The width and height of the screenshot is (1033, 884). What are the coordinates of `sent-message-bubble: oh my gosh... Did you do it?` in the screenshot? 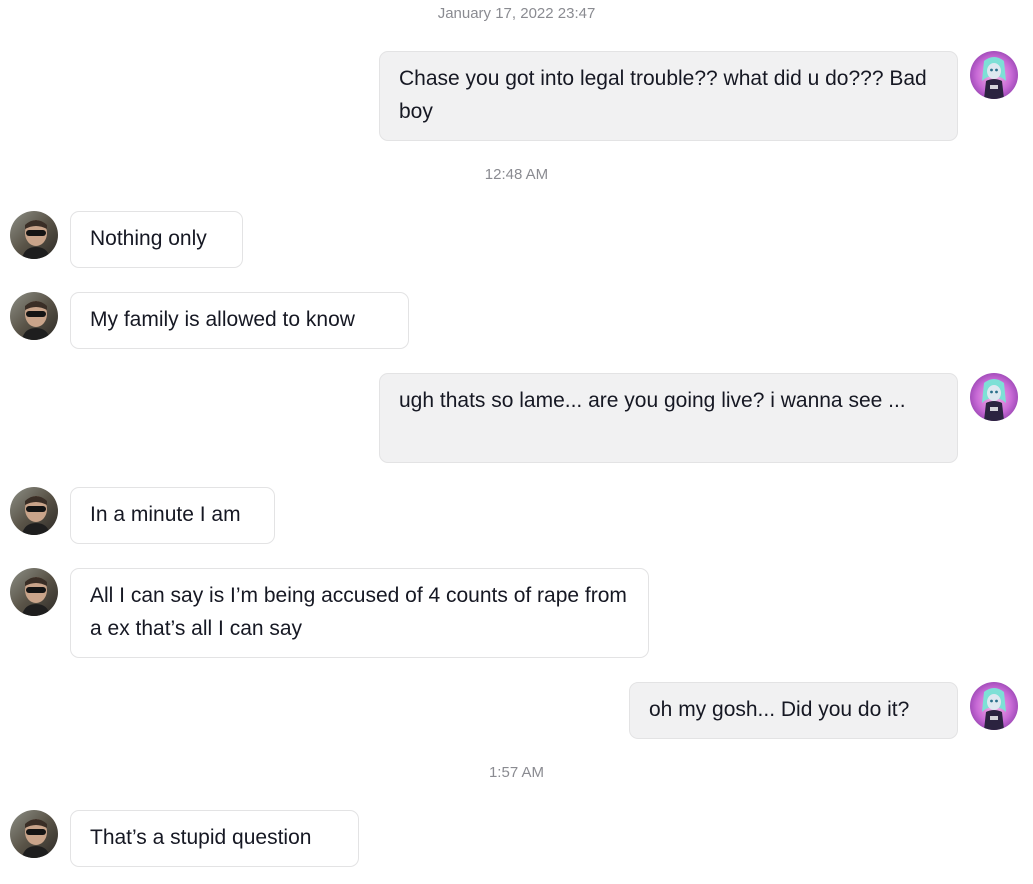 It's located at (793, 710).